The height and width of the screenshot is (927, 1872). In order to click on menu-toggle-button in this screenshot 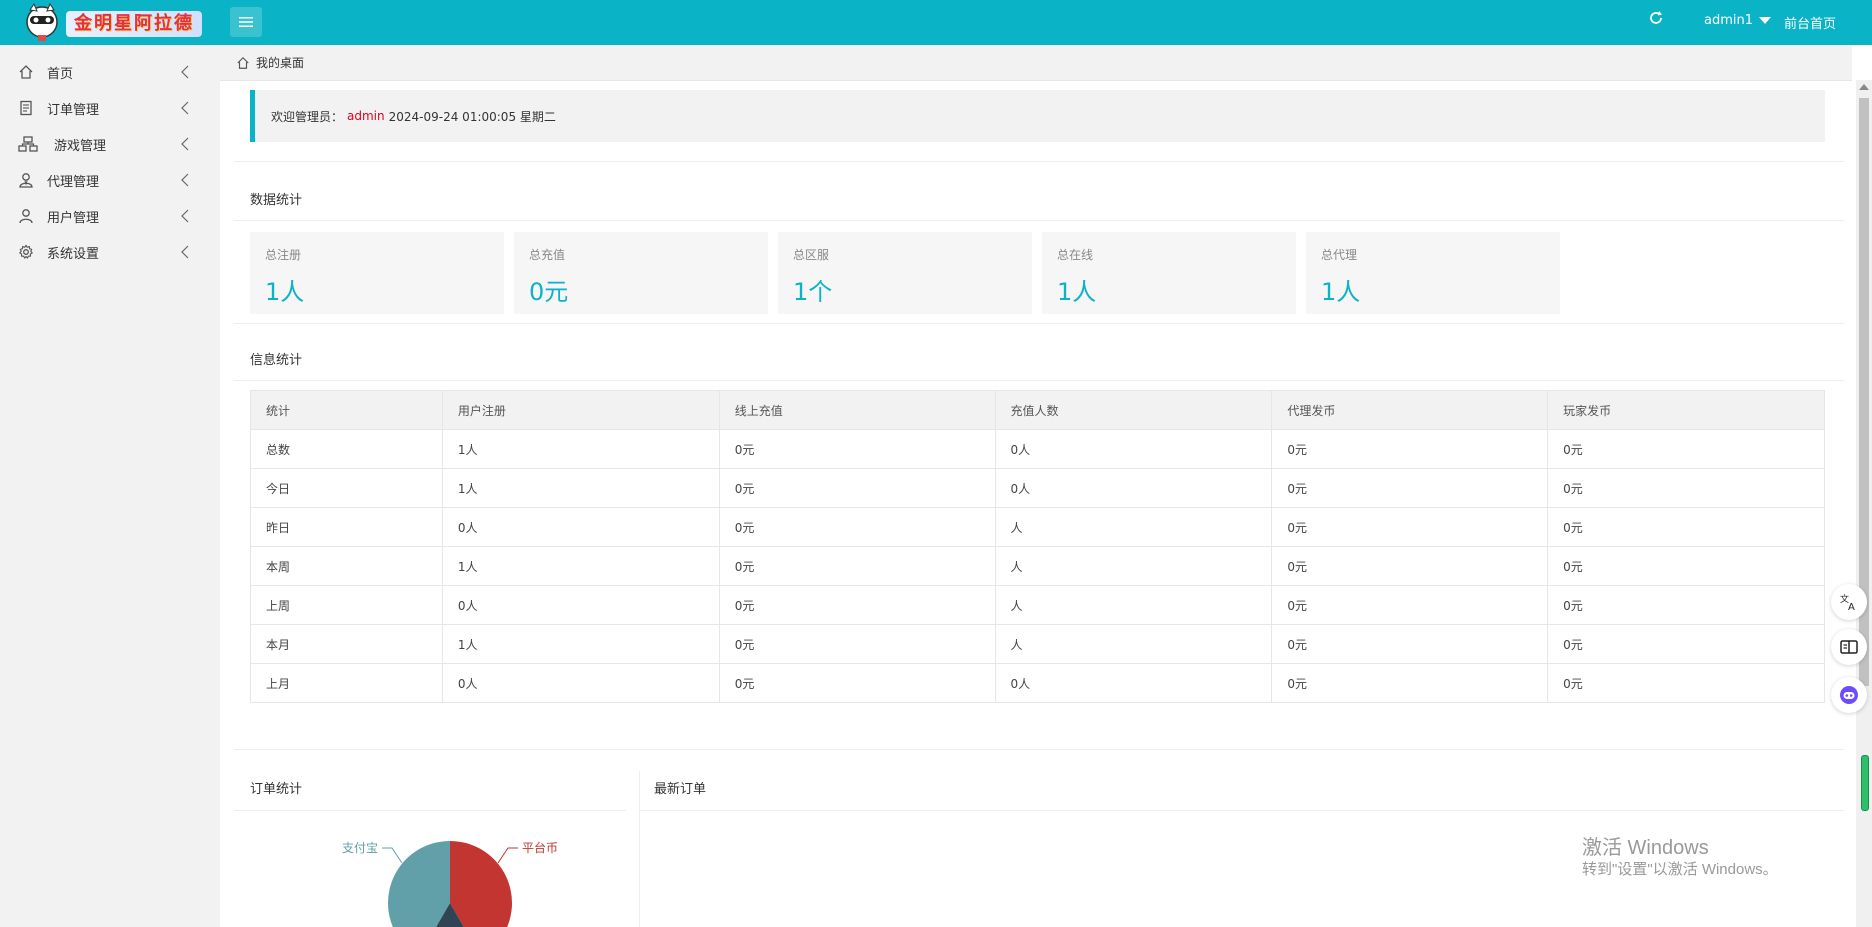, I will do `click(246, 22)`.